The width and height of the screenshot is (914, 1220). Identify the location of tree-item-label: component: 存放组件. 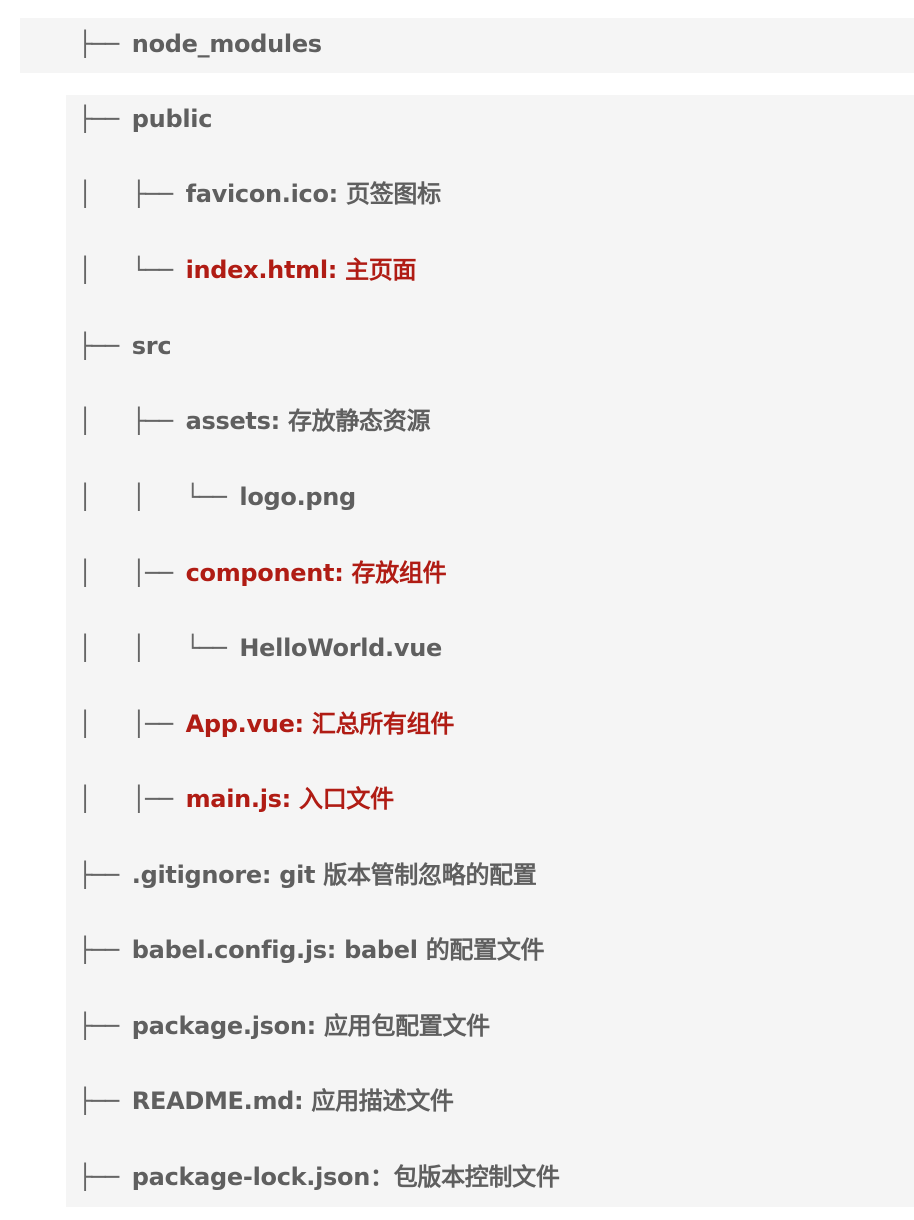
(316, 573).